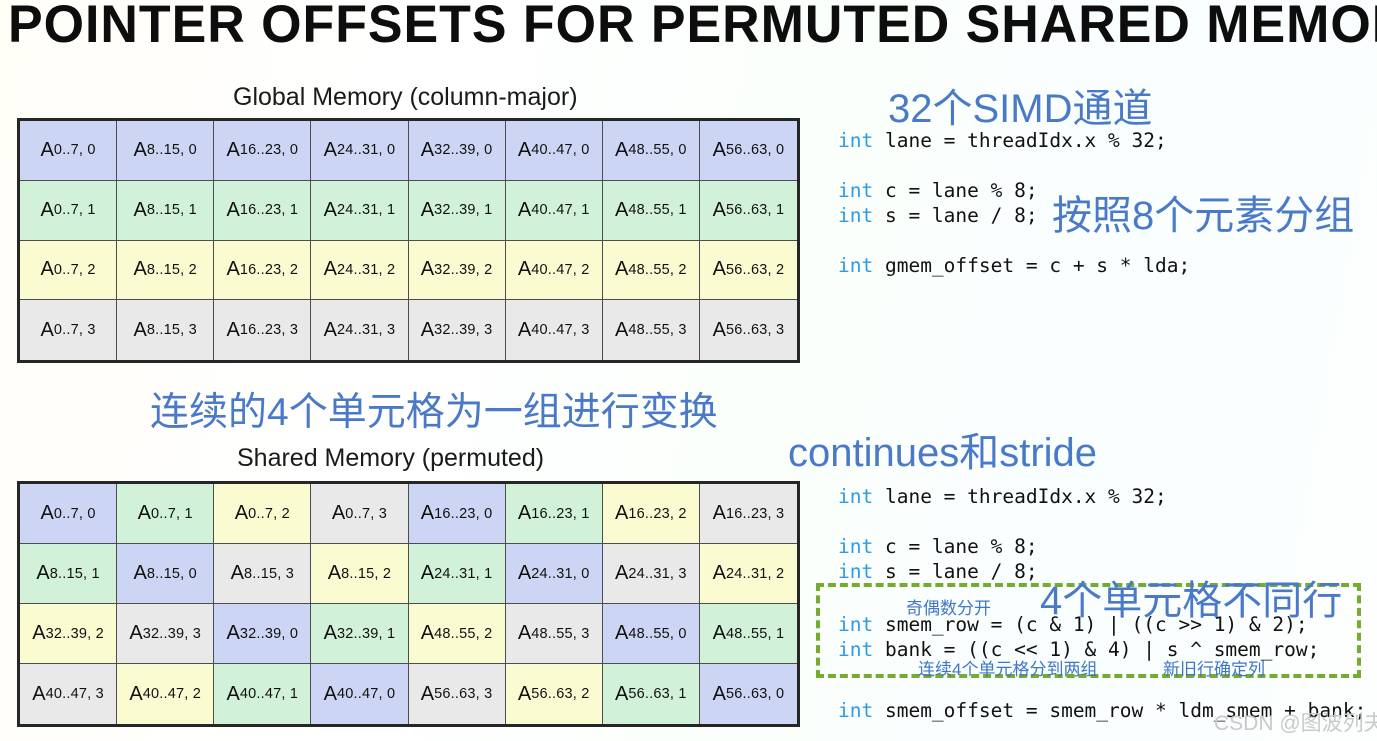  Describe the element at coordinates (74, 633) in the screenshot. I see `cell-subscript: 32..39, 2` at that location.